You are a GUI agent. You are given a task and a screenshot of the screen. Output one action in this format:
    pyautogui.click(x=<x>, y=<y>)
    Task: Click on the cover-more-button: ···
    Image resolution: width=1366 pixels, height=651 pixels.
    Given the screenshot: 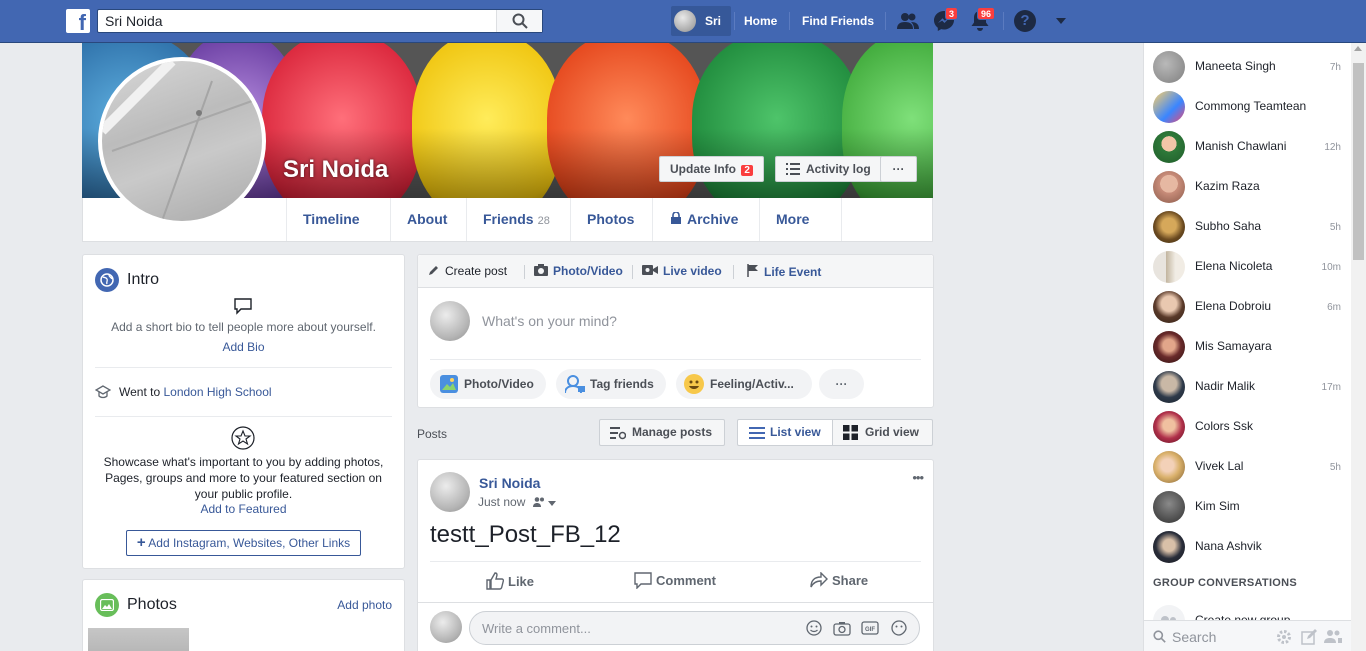 What is the action you would take?
    pyautogui.click(x=898, y=169)
    